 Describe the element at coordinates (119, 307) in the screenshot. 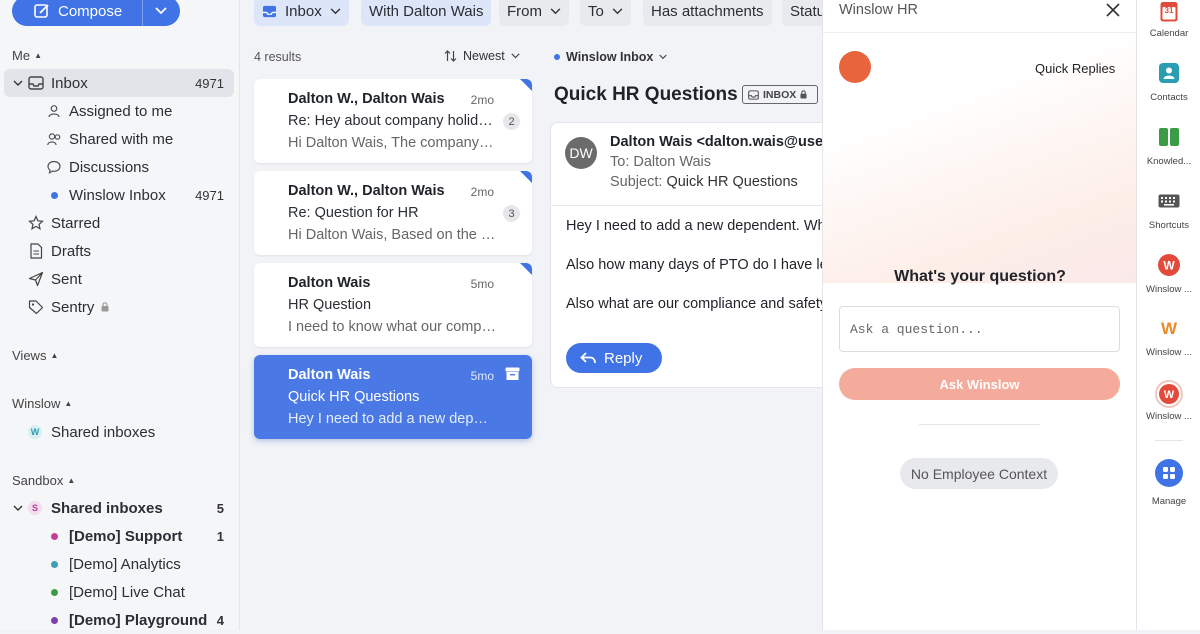

I see `sidebar-item-sentry: Sentry` at that location.